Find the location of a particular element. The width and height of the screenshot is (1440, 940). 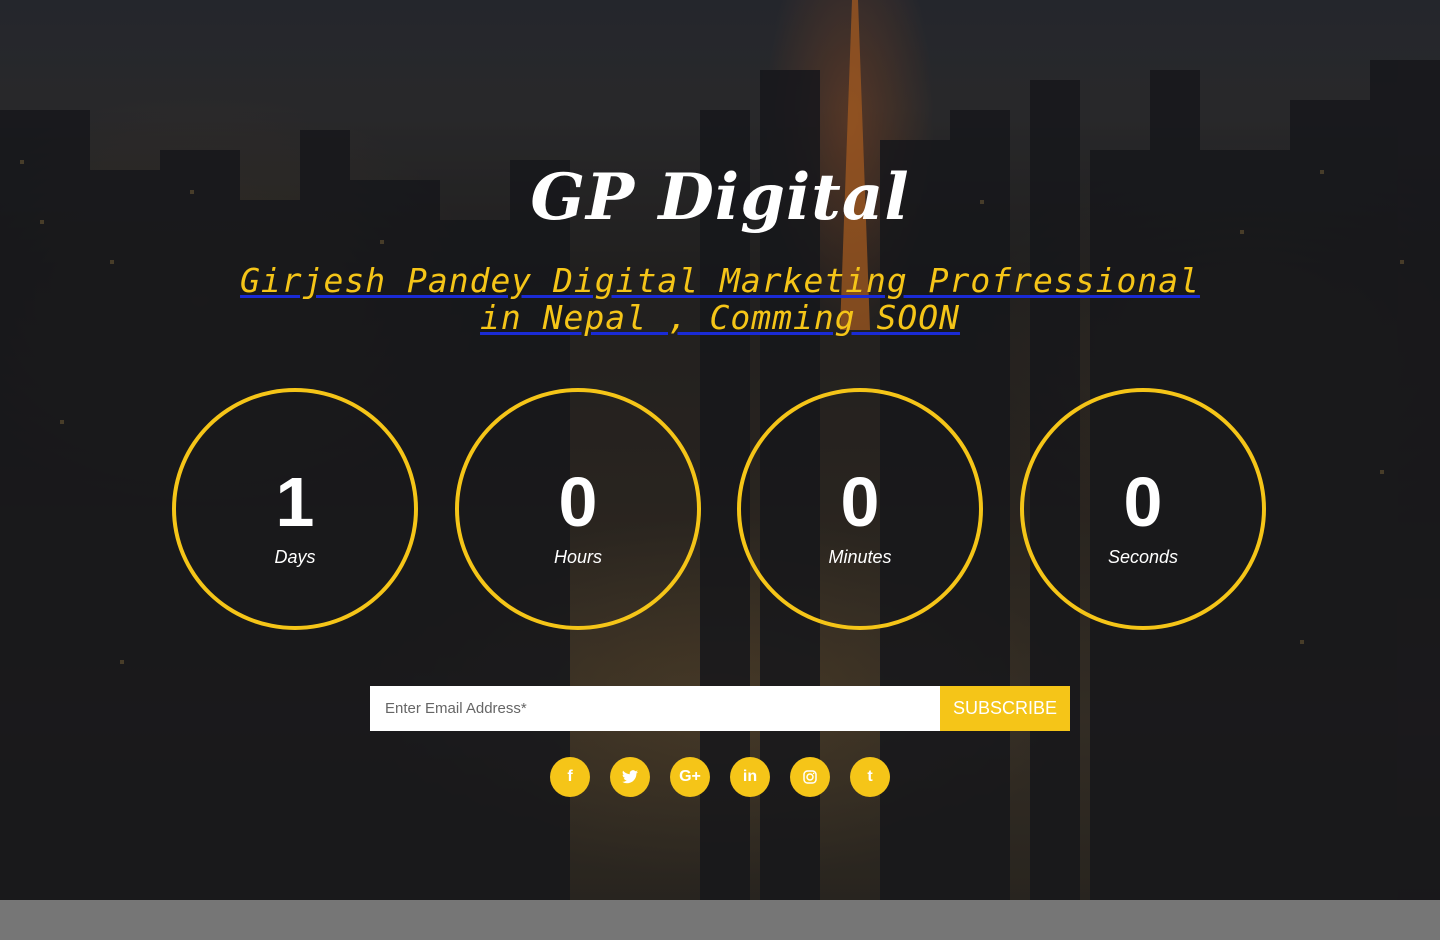

countdown-hours-value: 0 is located at coordinates (578, 502).